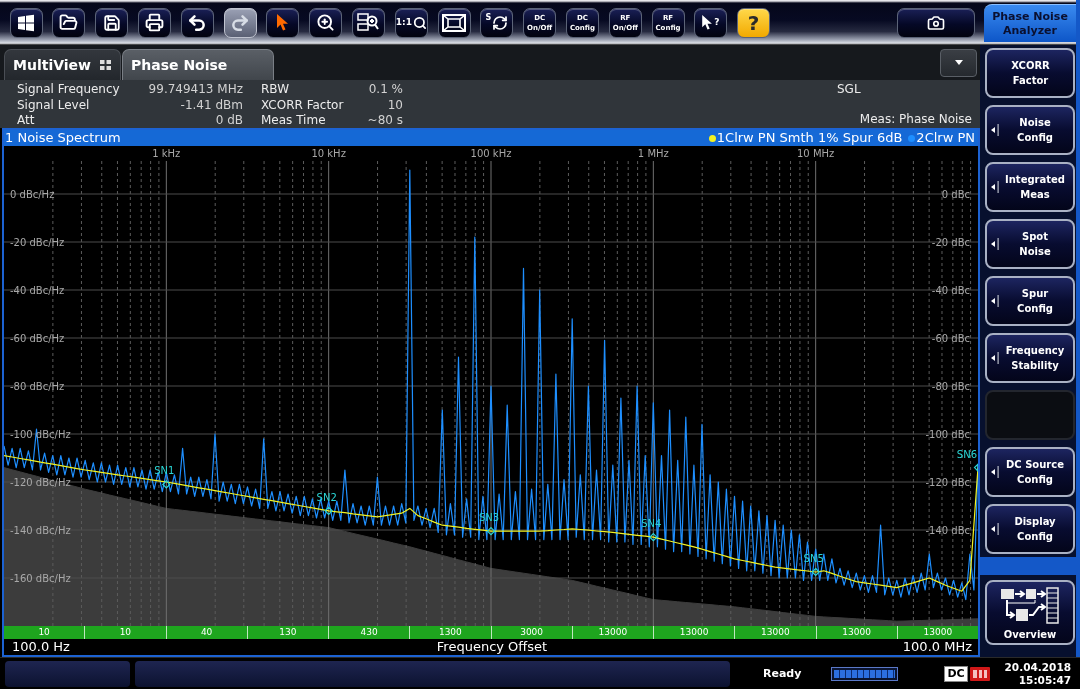 The height and width of the screenshot is (689, 1080). I want to click on axis-label: -80 dBc, so click(950, 386).